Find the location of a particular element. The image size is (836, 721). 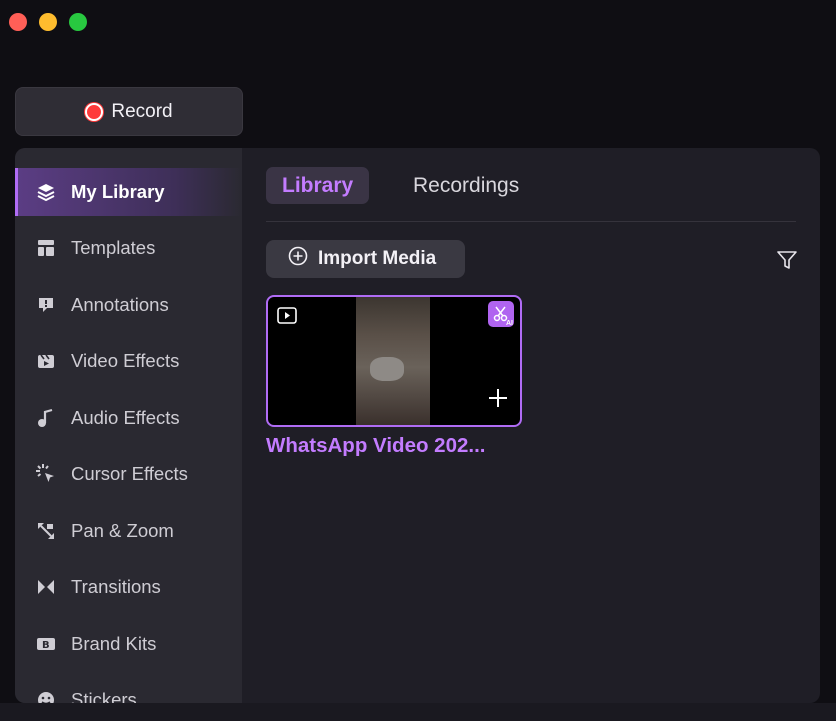

sidebar-item-video-effects: Video Effects is located at coordinates (128, 361).